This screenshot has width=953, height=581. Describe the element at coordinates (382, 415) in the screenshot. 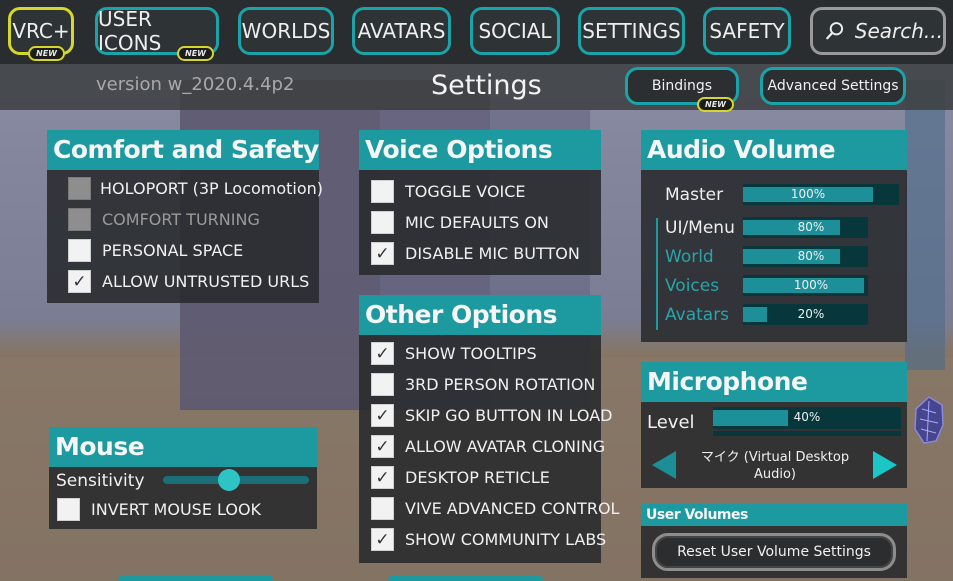

I see `skip-go-button-checkbox: ✓` at that location.